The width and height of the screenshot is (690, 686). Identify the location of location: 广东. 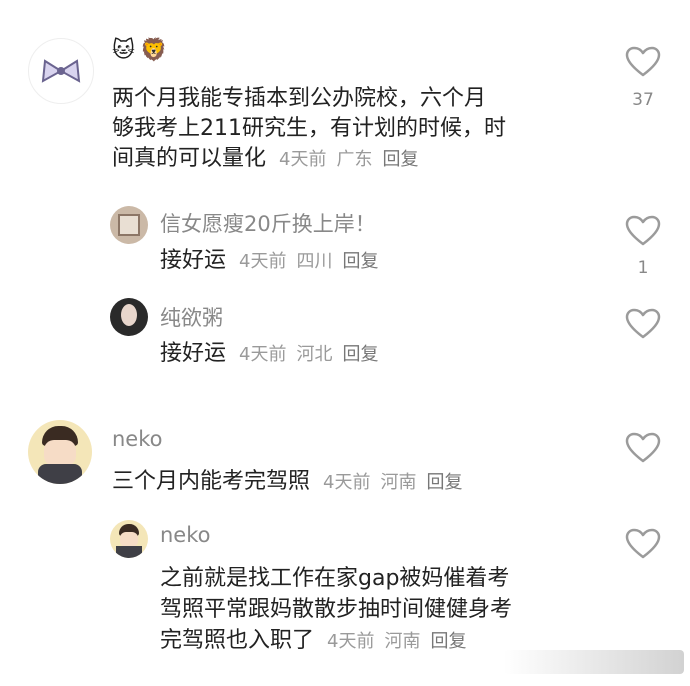
(354, 159).